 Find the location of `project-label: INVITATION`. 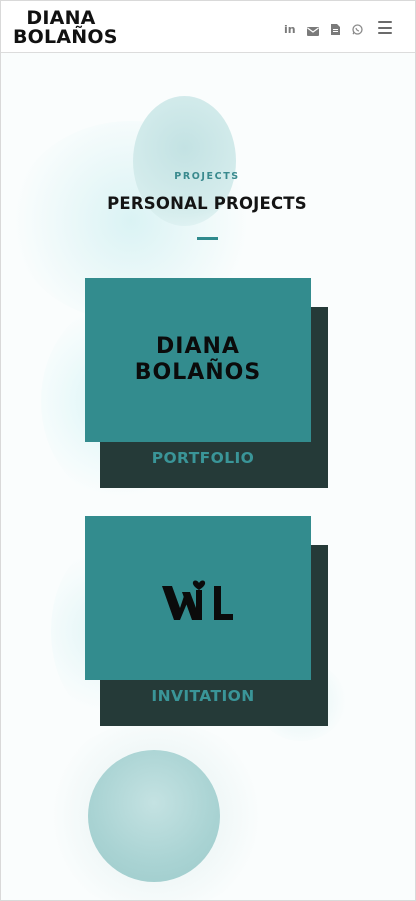

project-label: INVITATION is located at coordinates (203, 696).